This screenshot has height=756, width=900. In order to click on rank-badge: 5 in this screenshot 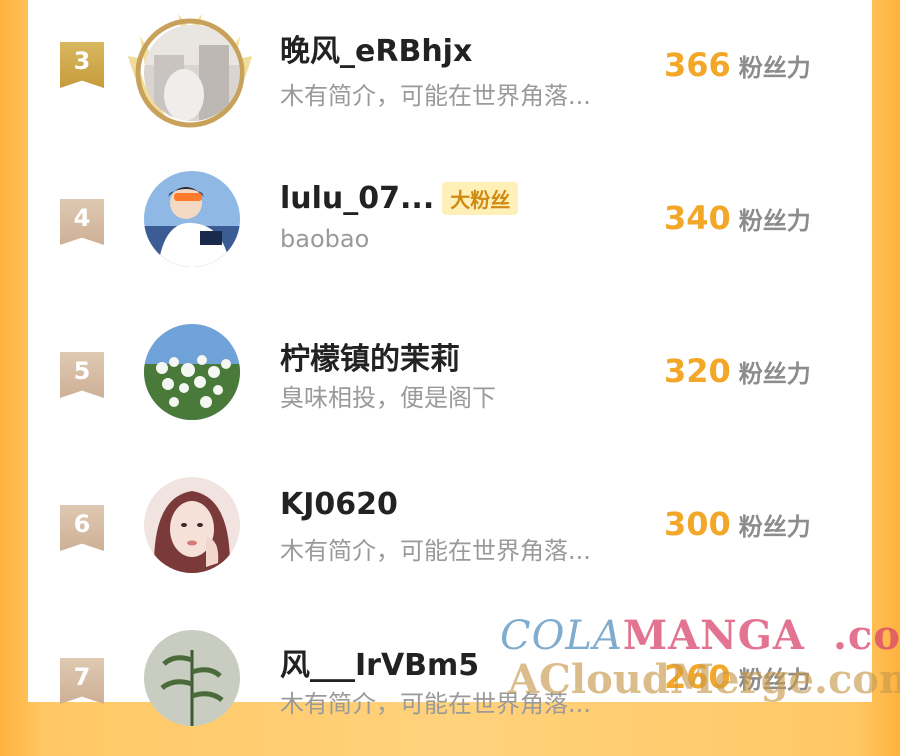, I will do `click(82, 375)`.